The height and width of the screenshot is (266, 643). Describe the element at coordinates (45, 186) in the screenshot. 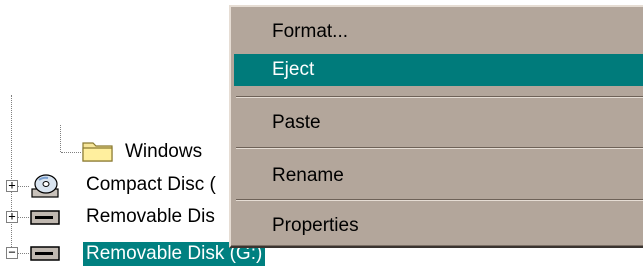

I see `cd-drive-icon` at that location.